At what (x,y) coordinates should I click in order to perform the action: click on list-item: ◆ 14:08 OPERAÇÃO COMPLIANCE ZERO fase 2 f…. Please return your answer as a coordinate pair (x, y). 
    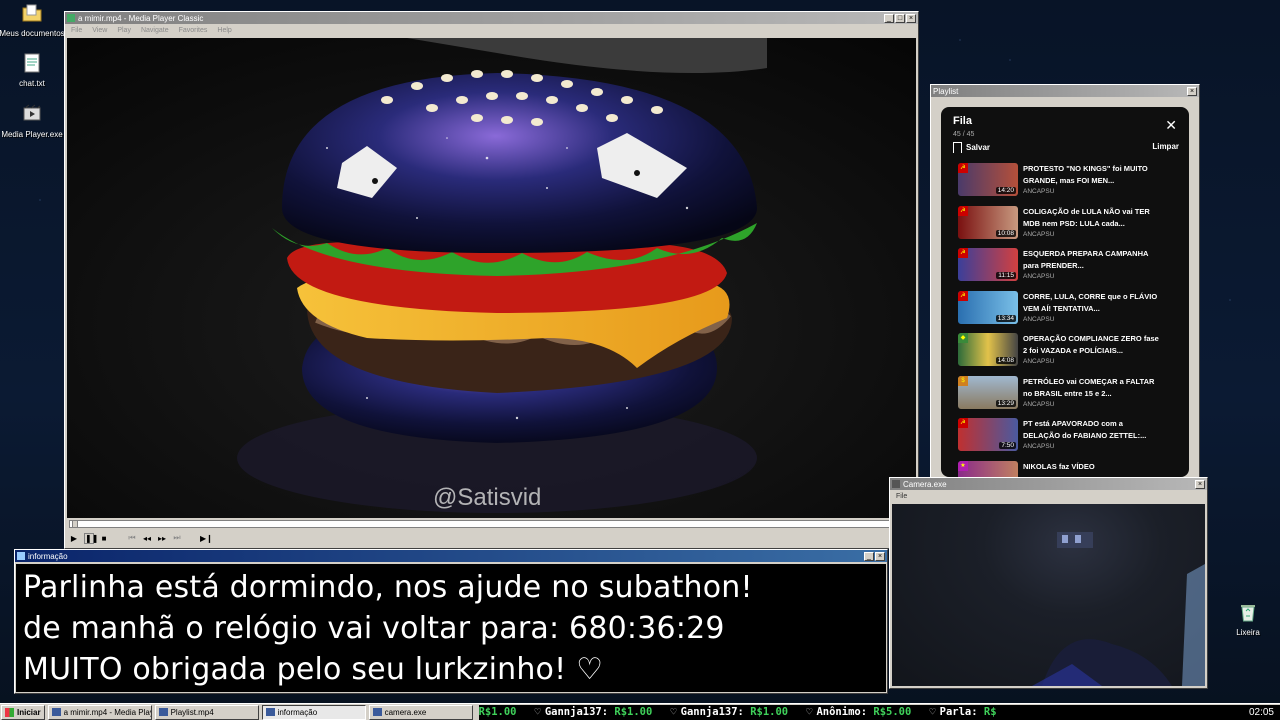
    Looking at the image, I should click on (1065, 354).